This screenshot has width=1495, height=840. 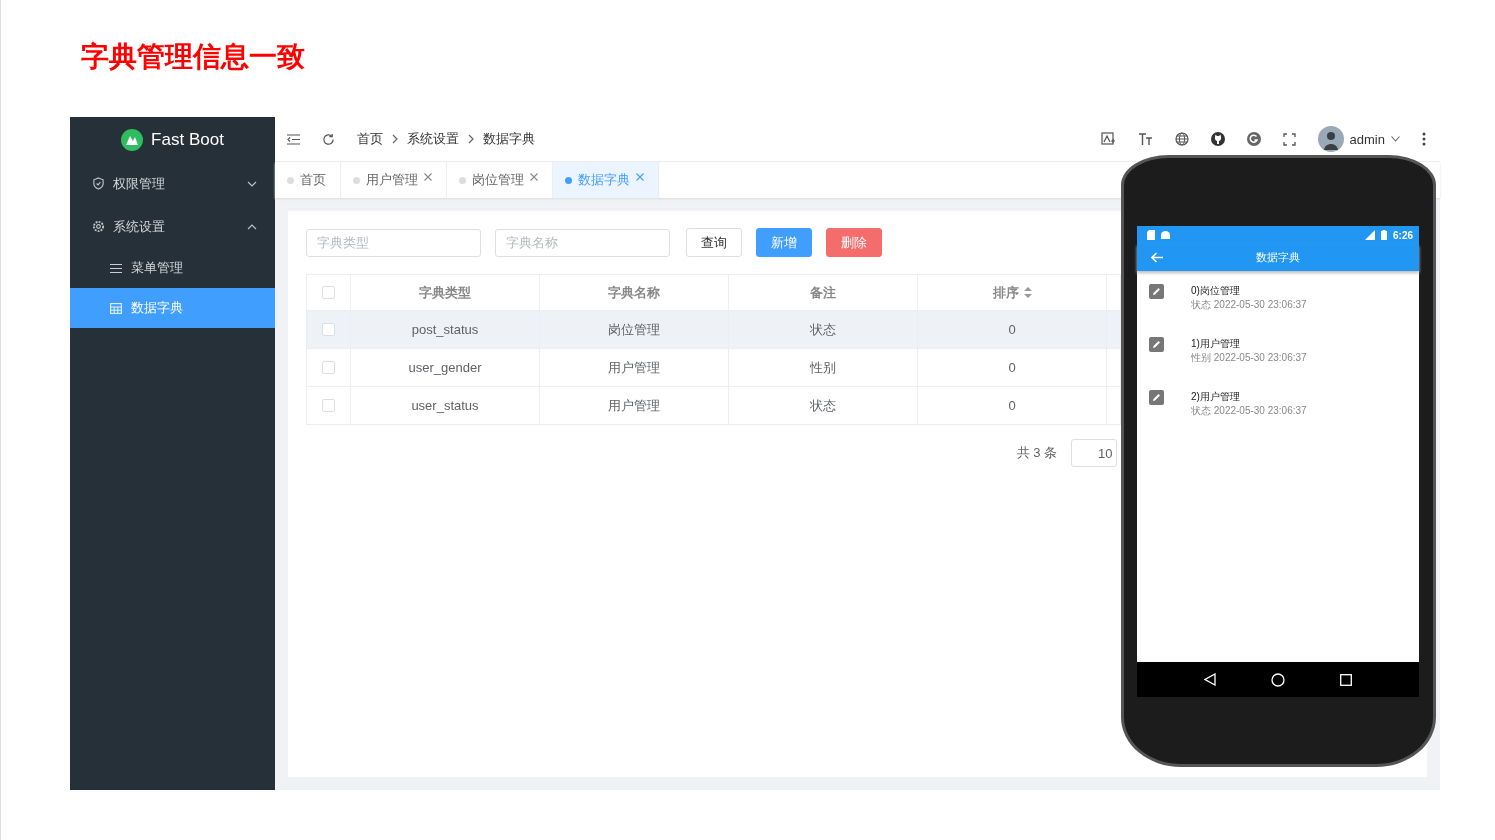 I want to click on circle-g-icon, so click(x=1253, y=139).